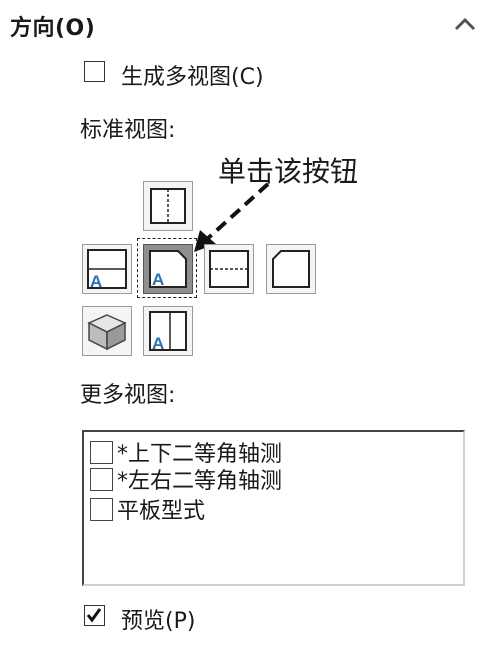 This screenshot has width=484, height=646. I want to click on top-view-icon, so click(168, 206).